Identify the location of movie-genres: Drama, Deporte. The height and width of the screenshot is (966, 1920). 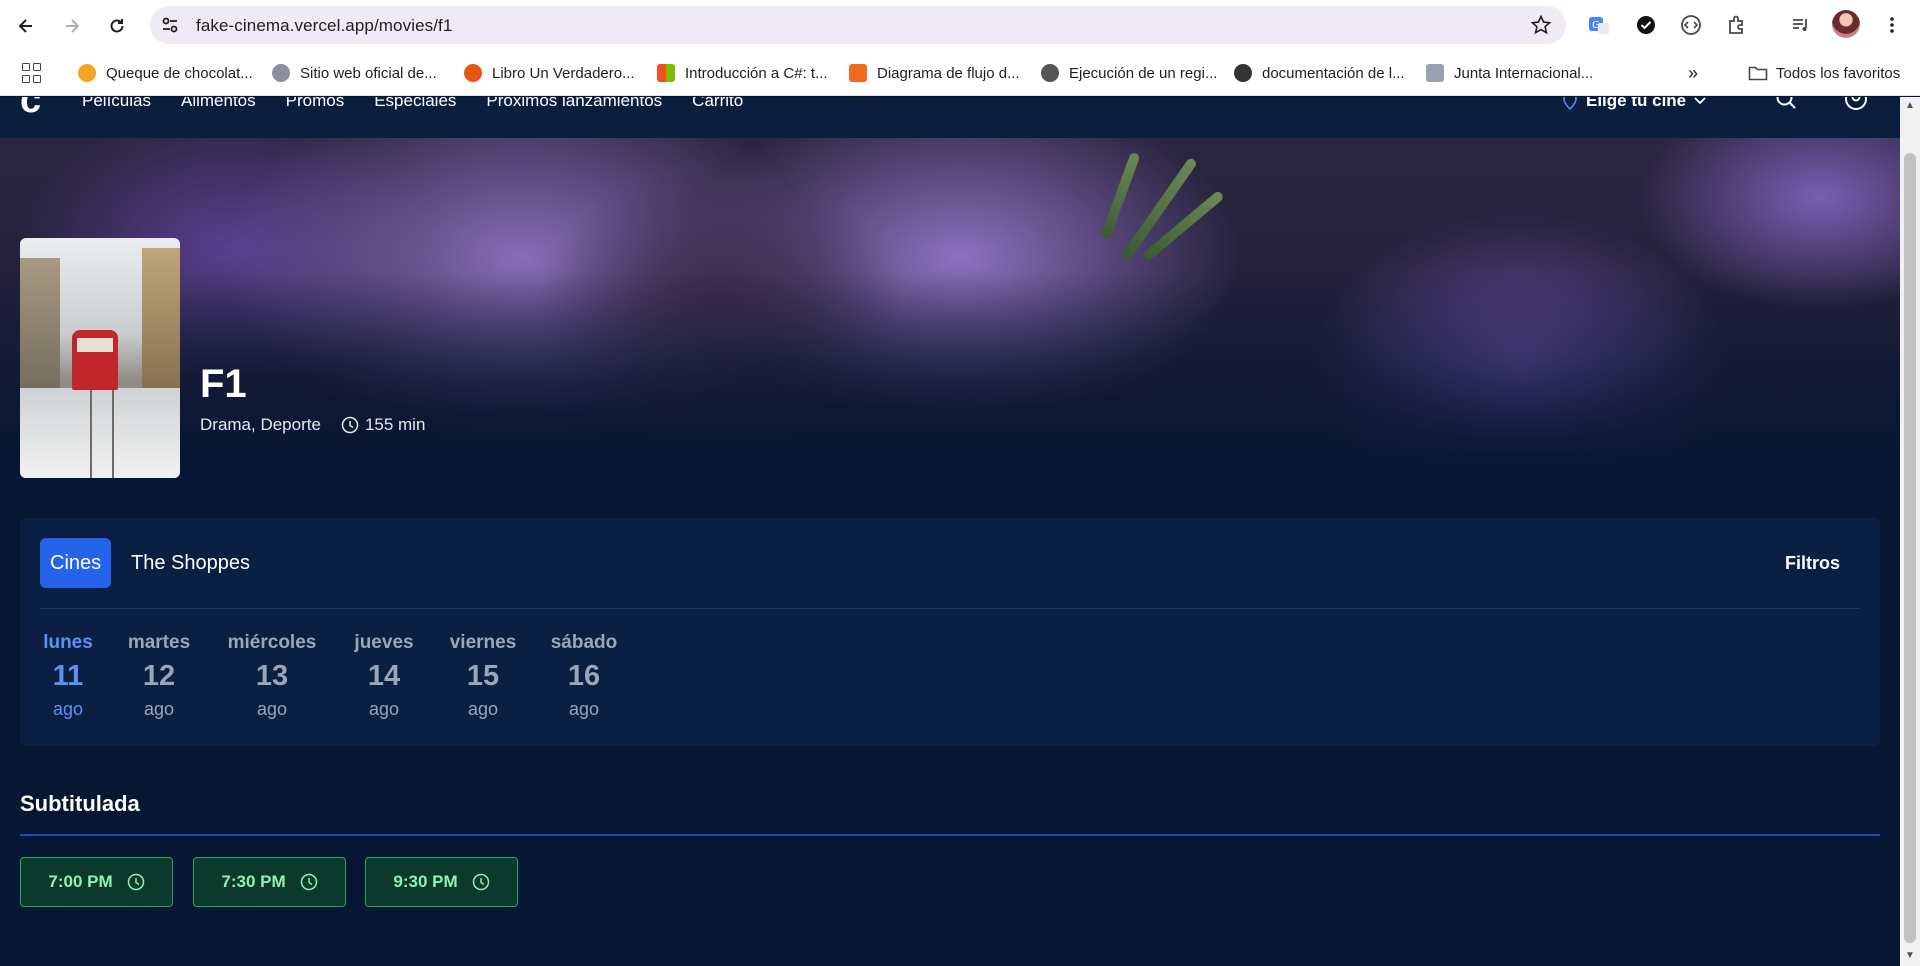
(260, 424).